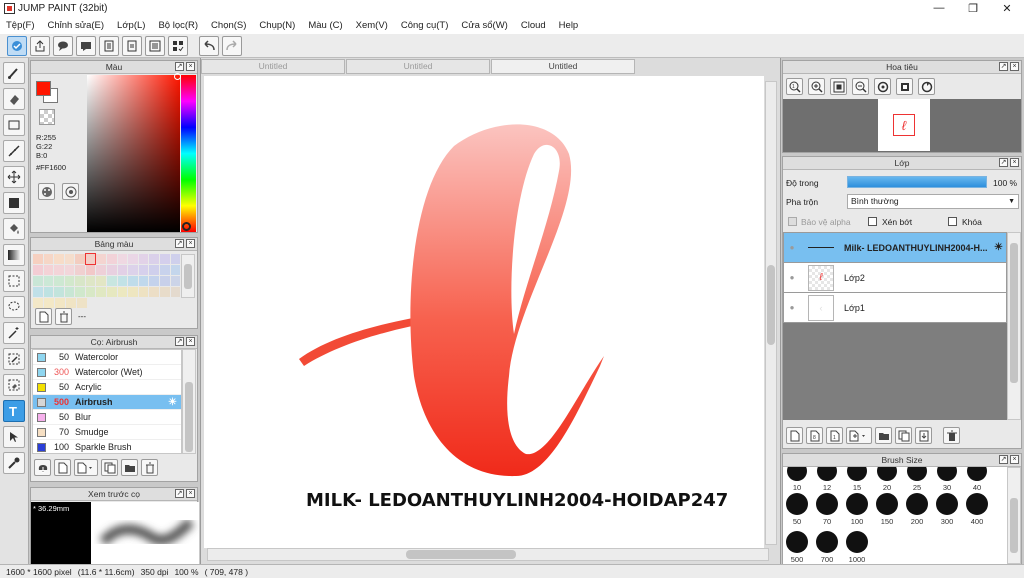 The height and width of the screenshot is (578, 1024). I want to click on zoom-in-icon, so click(816, 86).